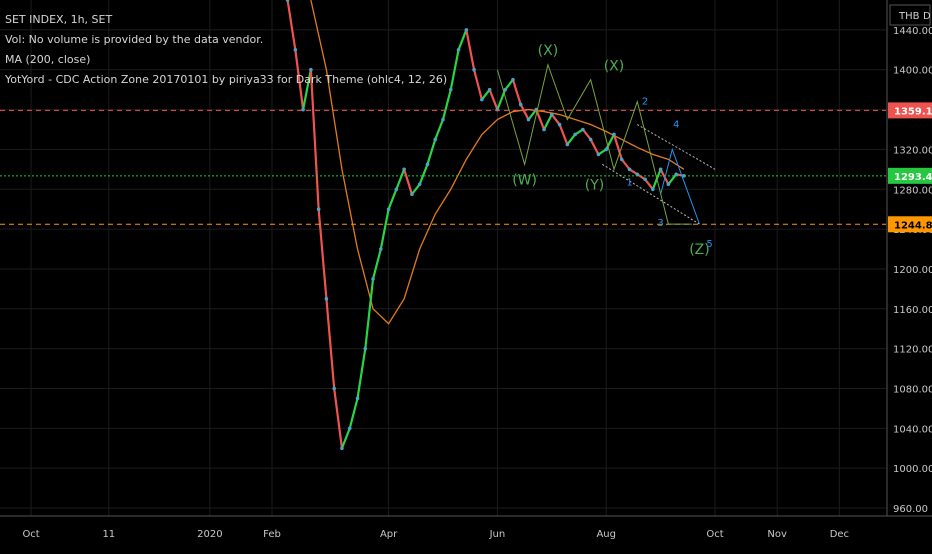 Image resolution: width=932 pixels, height=554 pixels. What do you see at coordinates (629, 182) in the screenshot?
I see `wave-label: 1` at bounding box center [629, 182].